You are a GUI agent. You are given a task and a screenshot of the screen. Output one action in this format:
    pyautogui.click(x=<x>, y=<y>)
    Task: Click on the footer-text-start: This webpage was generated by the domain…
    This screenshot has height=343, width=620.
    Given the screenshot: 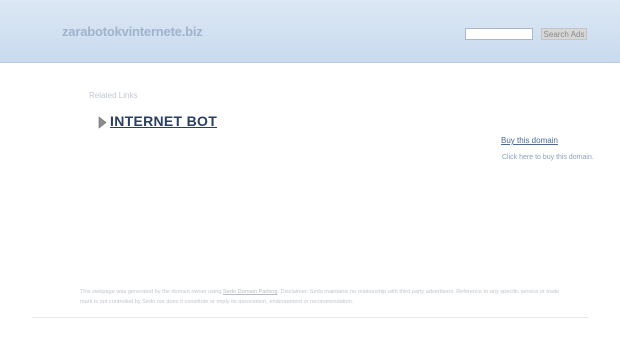 What is the action you would take?
    pyautogui.click(x=152, y=292)
    